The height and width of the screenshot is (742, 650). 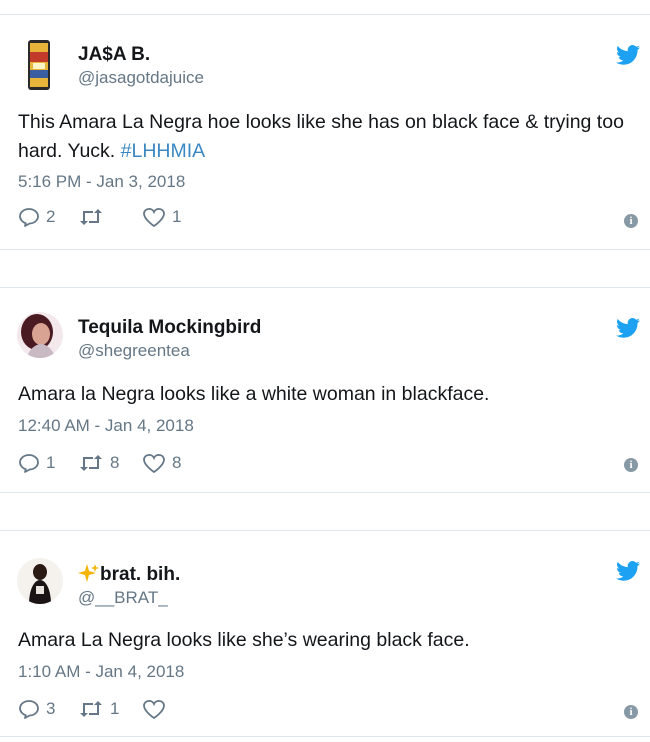 I want to click on retweet-button: 8, so click(x=99, y=463).